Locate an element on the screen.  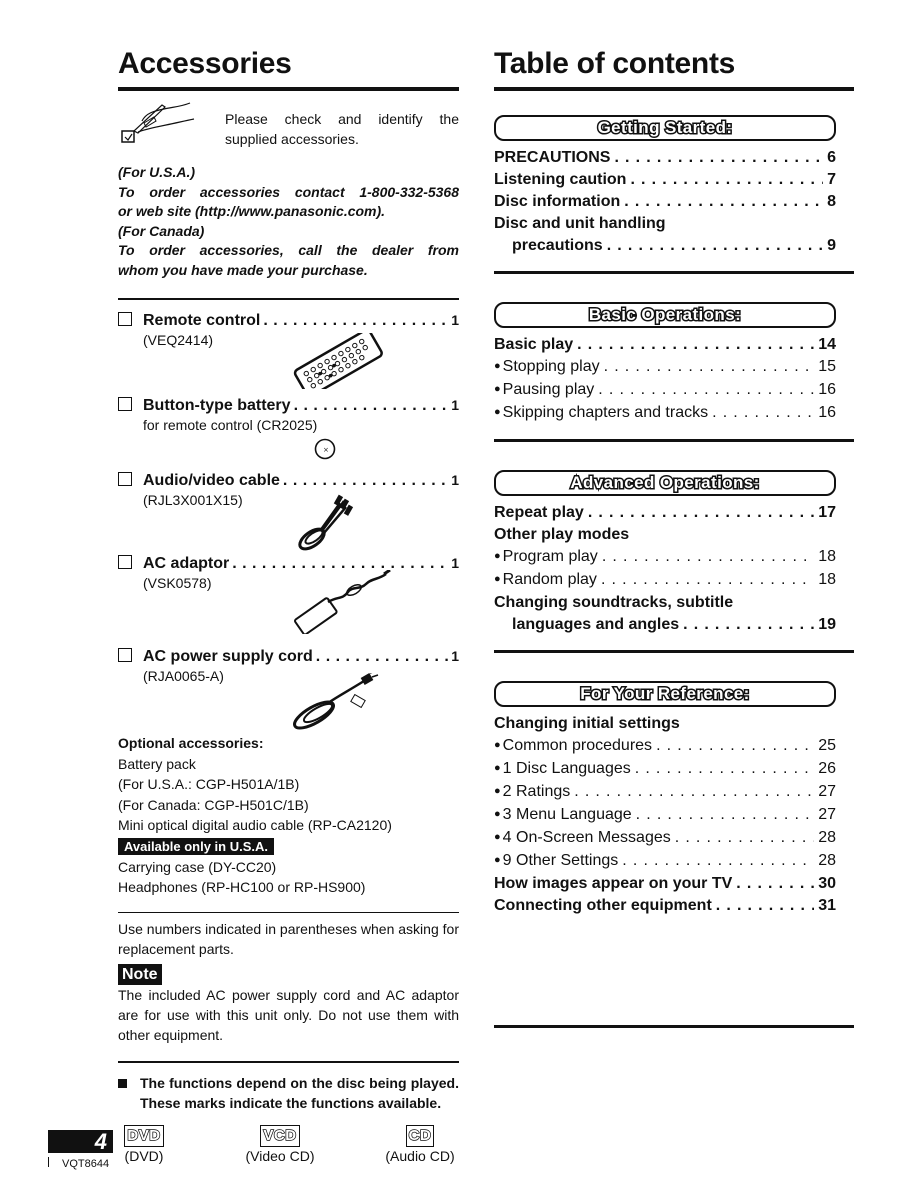
toc-entry: Changing initial settings is located at coordinates (665, 724).